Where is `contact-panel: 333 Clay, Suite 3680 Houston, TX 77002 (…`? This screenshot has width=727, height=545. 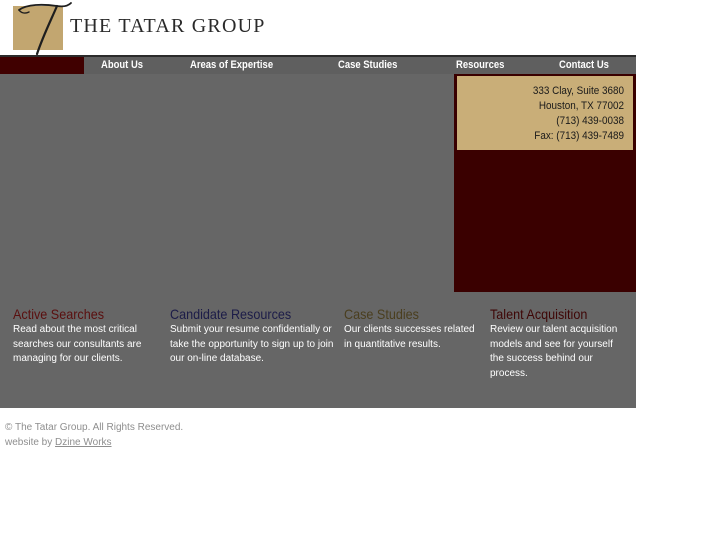 contact-panel: 333 Clay, Suite 3680 Houston, TX 77002 (… is located at coordinates (545, 183).